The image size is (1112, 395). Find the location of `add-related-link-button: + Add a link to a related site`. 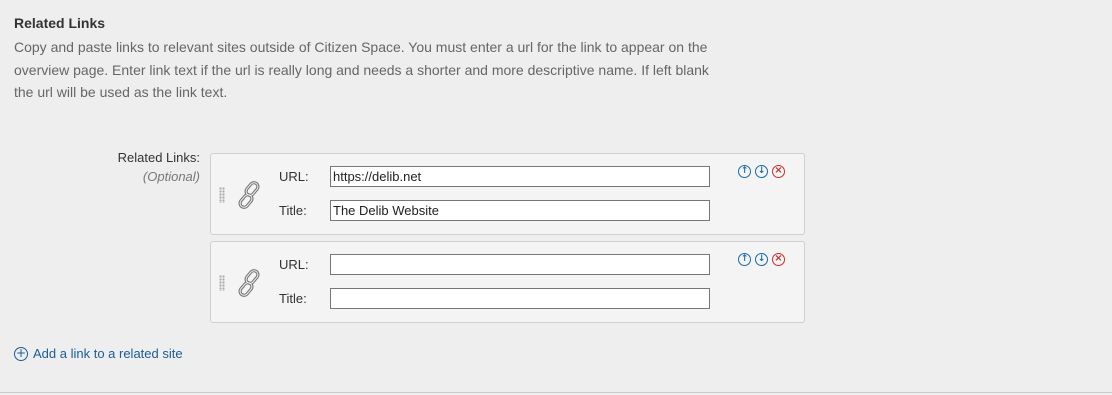

add-related-link-button: + Add a link to a related site is located at coordinates (98, 353).